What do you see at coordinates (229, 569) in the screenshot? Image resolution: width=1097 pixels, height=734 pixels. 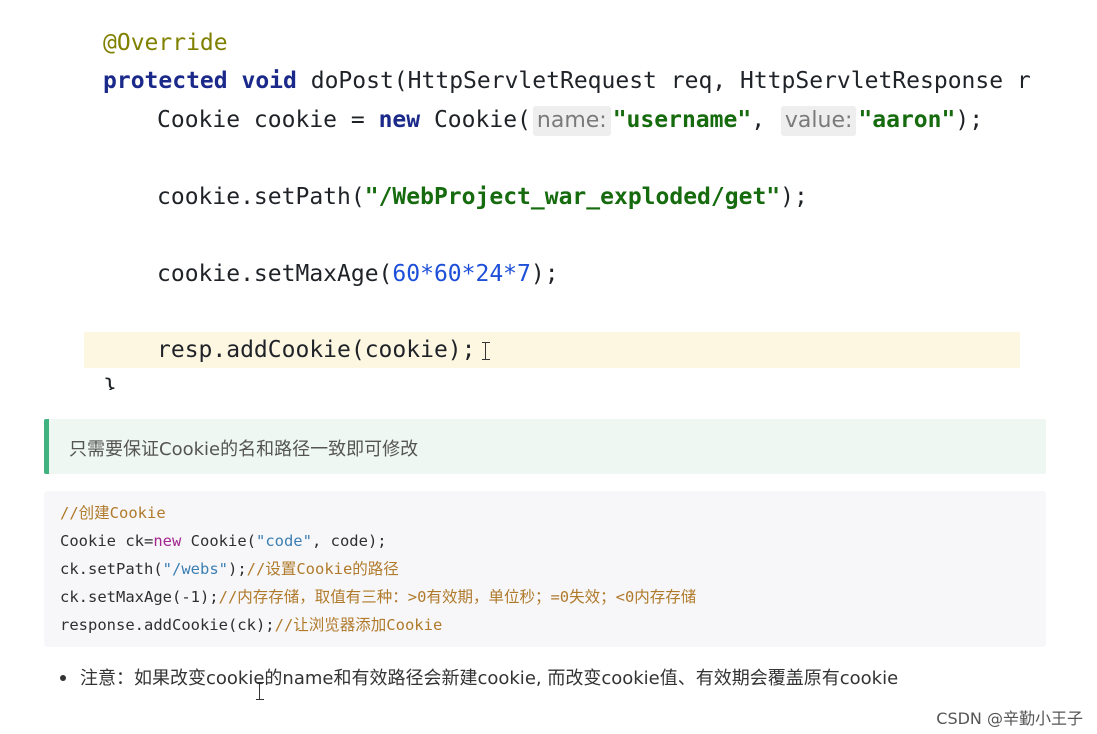 I see `code-block-line: ck.setPath("/webs");//设置Cookie的路径` at bounding box center [229, 569].